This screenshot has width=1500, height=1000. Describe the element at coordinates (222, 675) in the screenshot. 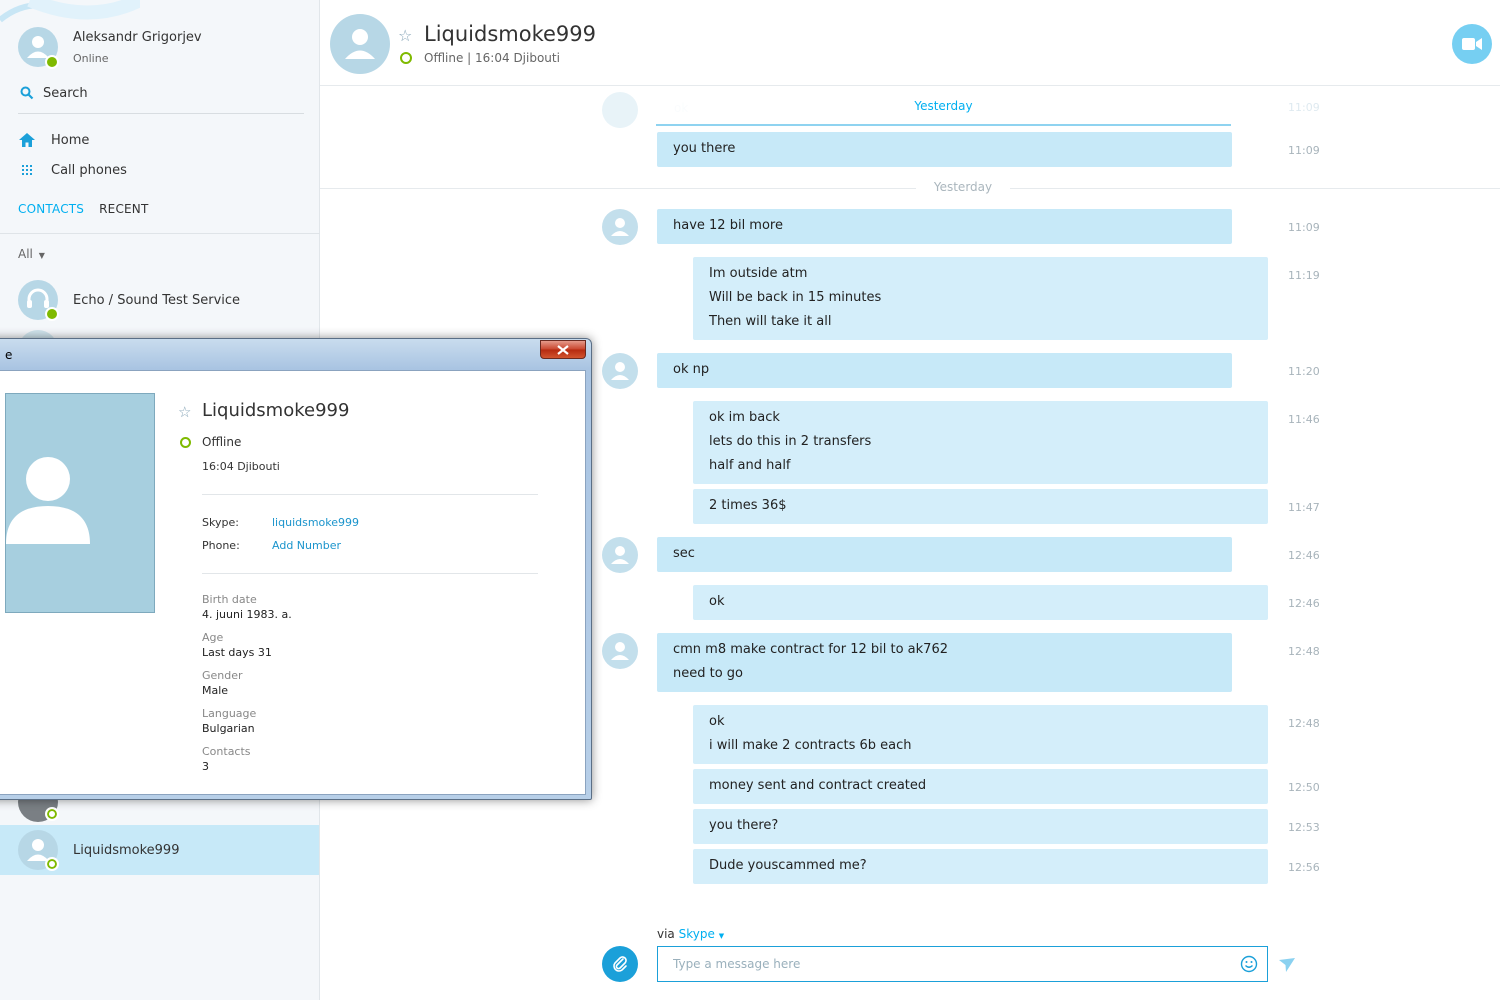

I see `field-label: Gender` at that location.